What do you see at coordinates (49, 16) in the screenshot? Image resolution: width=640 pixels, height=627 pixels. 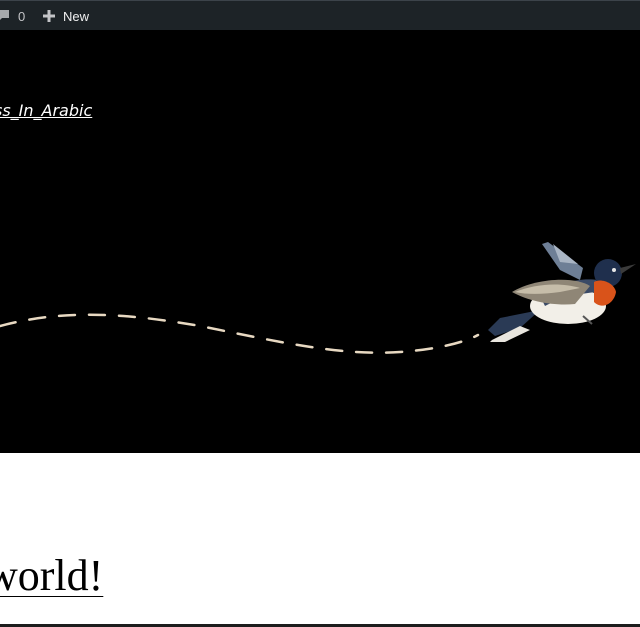 I see `plus-icon` at bounding box center [49, 16].